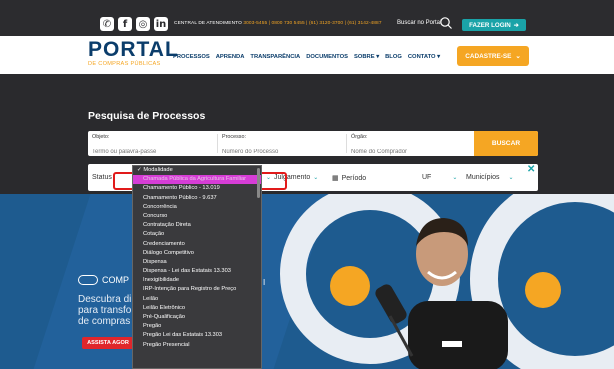 Image resolution: width=614 pixels, height=369 pixels. What do you see at coordinates (335, 178) in the screenshot?
I see `calendar-icon: ▦` at bounding box center [335, 178].